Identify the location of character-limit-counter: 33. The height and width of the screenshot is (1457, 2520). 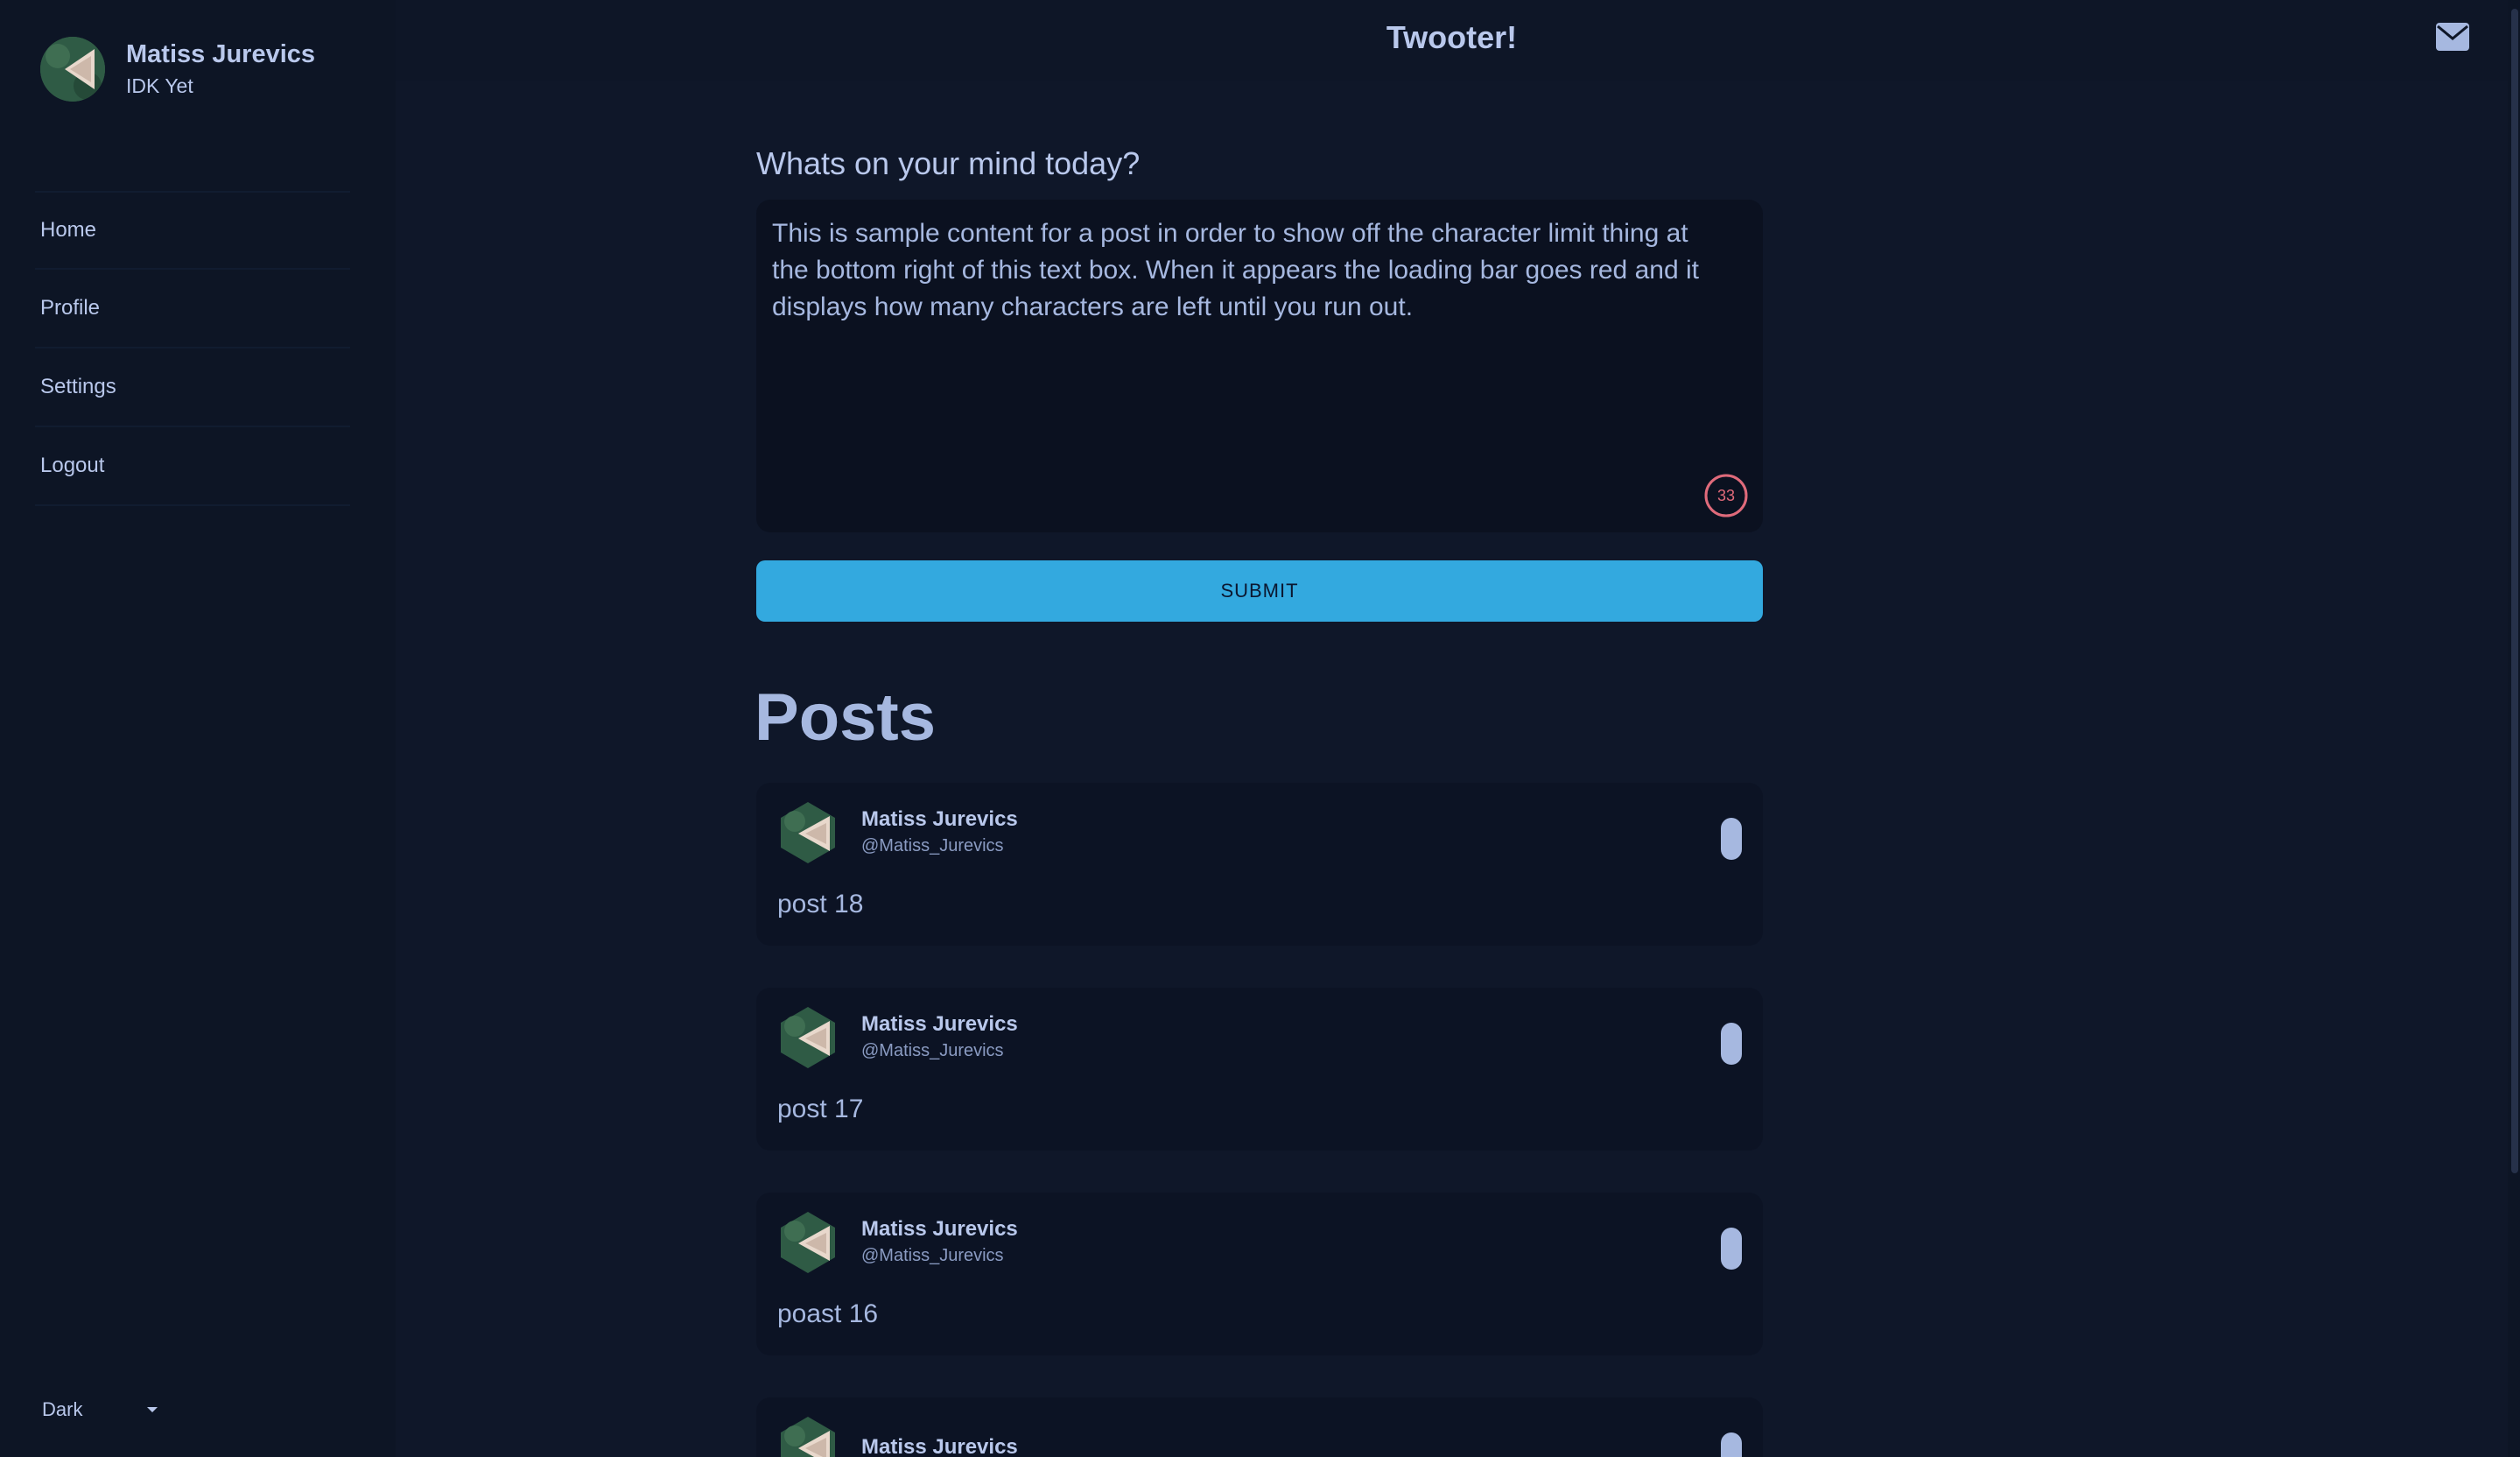
(1726, 495).